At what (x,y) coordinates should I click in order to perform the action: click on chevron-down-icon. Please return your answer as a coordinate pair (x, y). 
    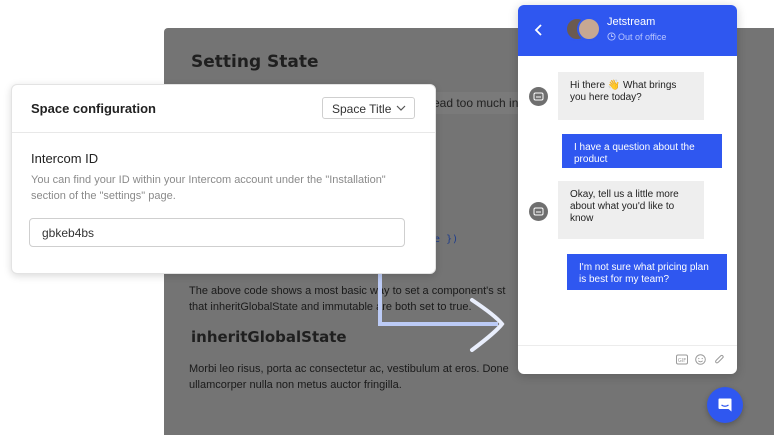
    Looking at the image, I should click on (401, 108).